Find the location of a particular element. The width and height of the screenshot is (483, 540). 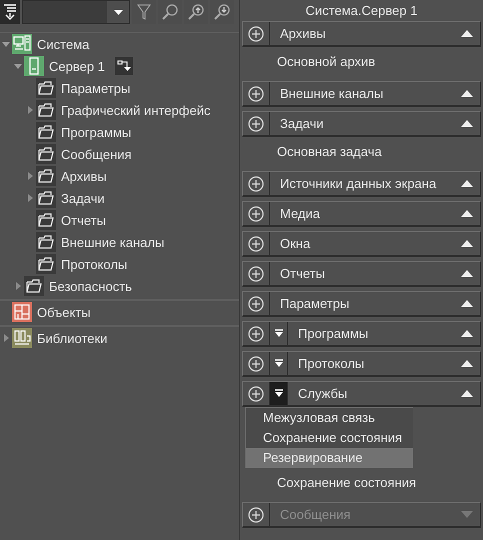

objects-icon is located at coordinates (22, 312).